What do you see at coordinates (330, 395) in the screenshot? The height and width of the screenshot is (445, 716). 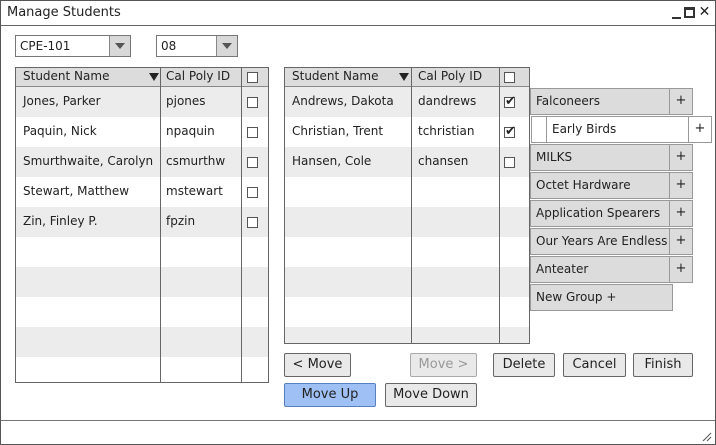 I see `move-up-button: Move Up` at bounding box center [330, 395].